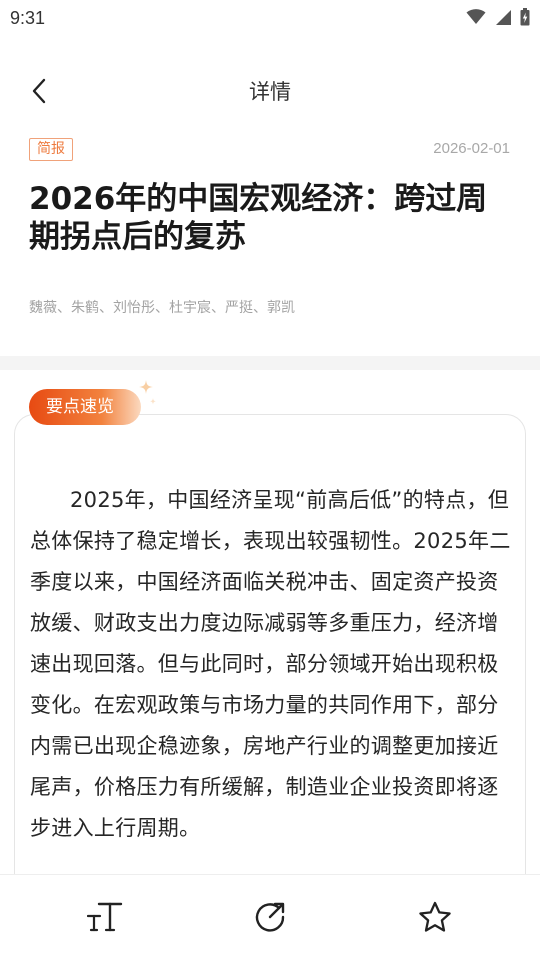  Describe the element at coordinates (28, 18) in the screenshot. I see `status-time: 9:31` at that location.